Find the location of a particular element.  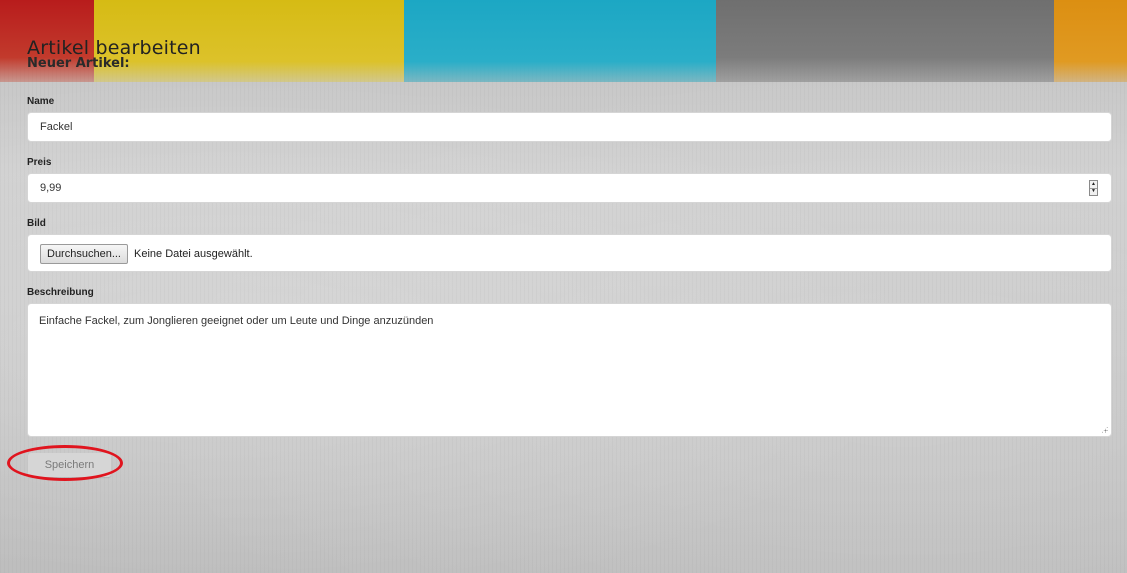

price-label: Preis is located at coordinates (39, 162).